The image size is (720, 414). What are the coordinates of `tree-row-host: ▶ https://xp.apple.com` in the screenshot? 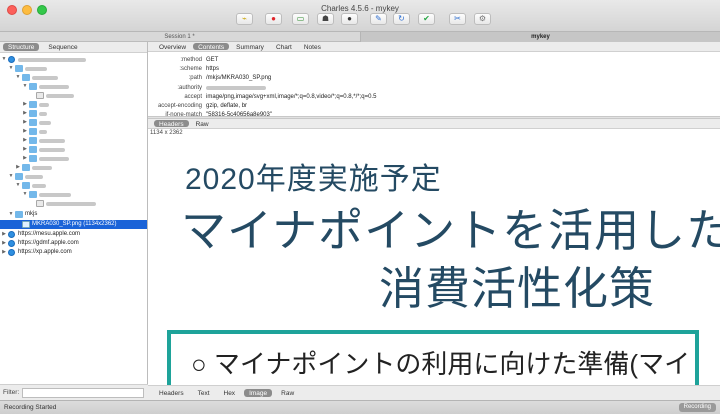 It's located at (73, 252).